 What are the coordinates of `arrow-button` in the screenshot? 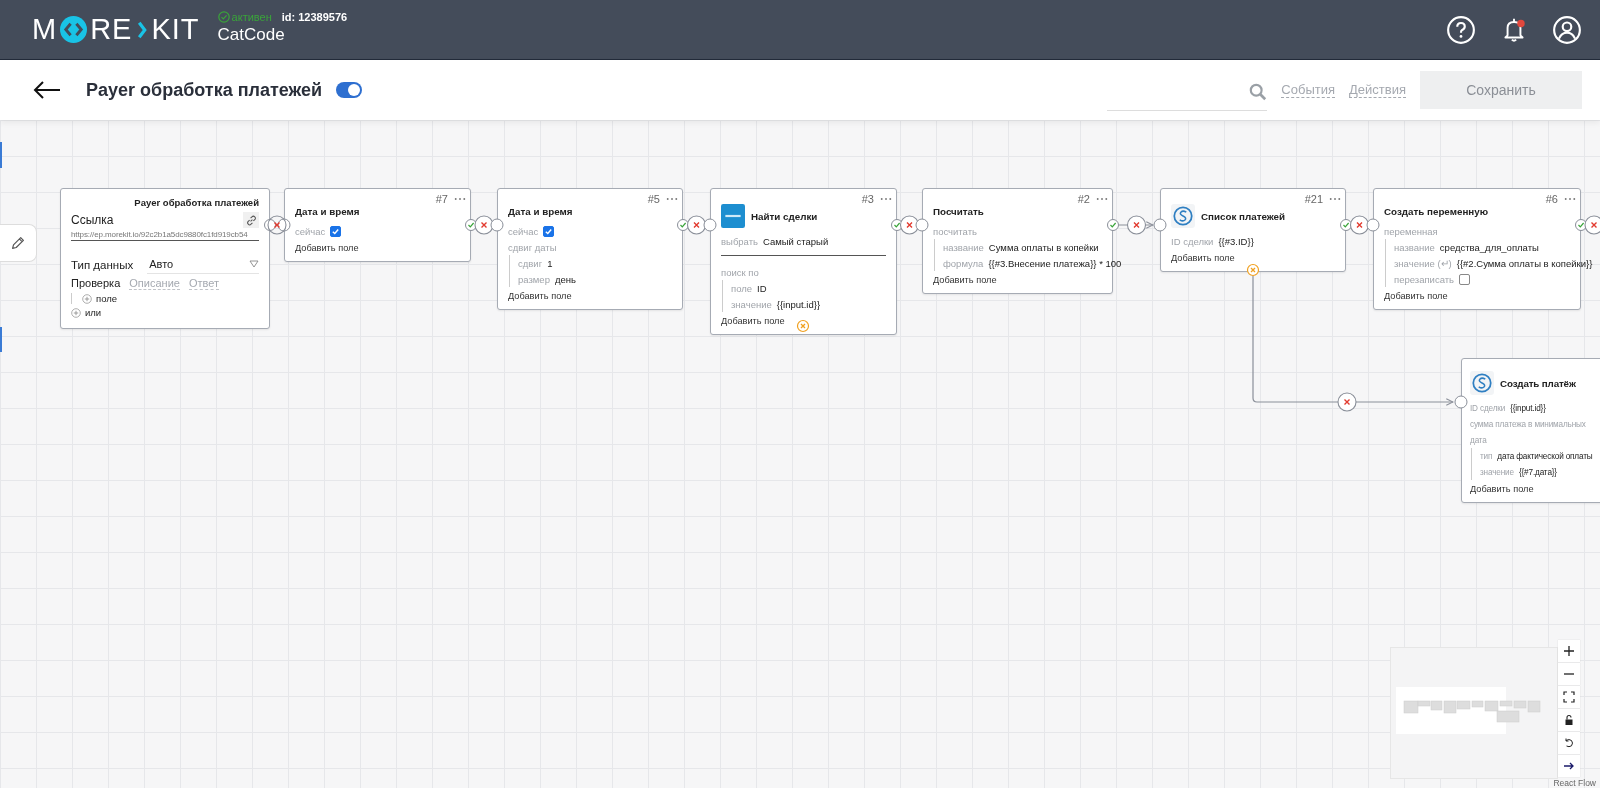 It's located at (1569, 766).